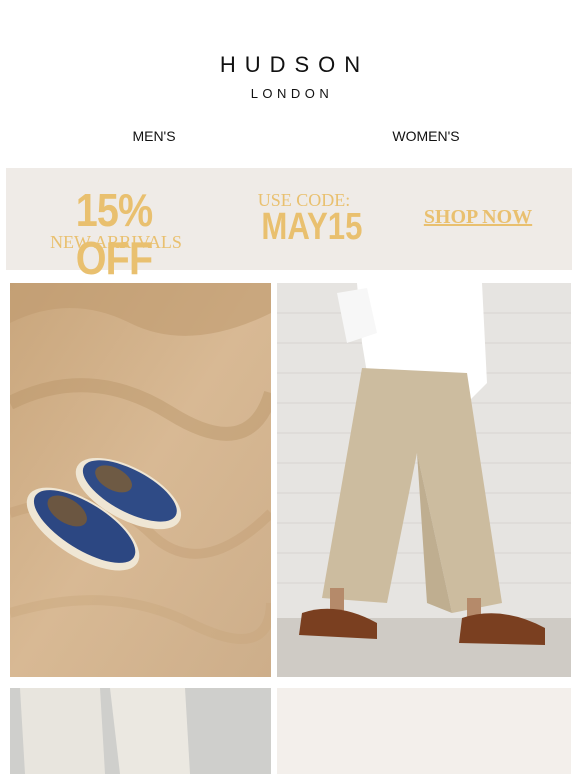  What do you see at coordinates (290, 65) in the screenshot?
I see `brand-logo: HUDSON` at bounding box center [290, 65].